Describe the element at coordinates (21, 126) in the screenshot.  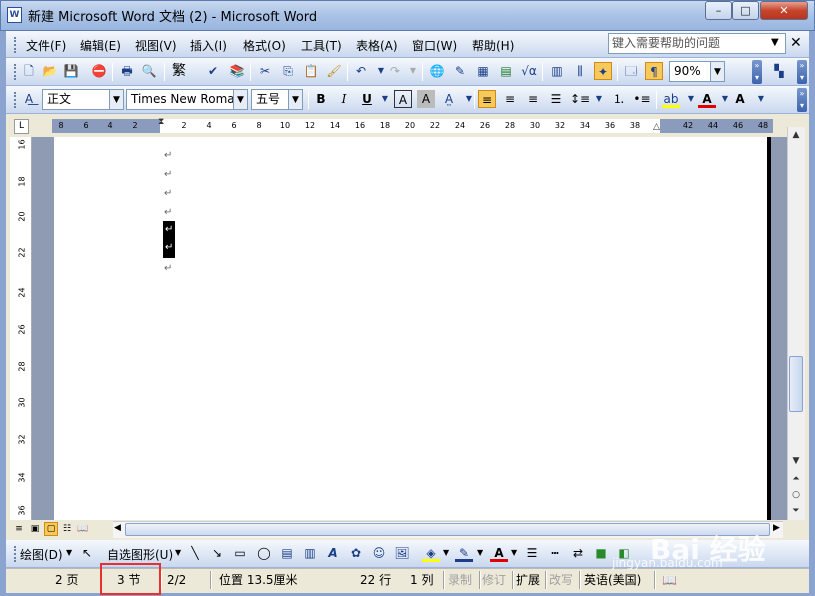
I see `tab-selector: L` at that location.